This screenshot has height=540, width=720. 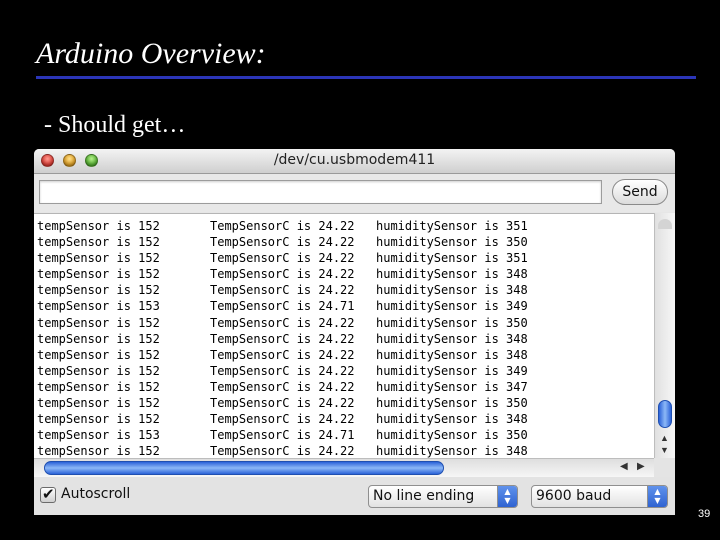 I want to click on page-number: 39, so click(x=704, y=514).